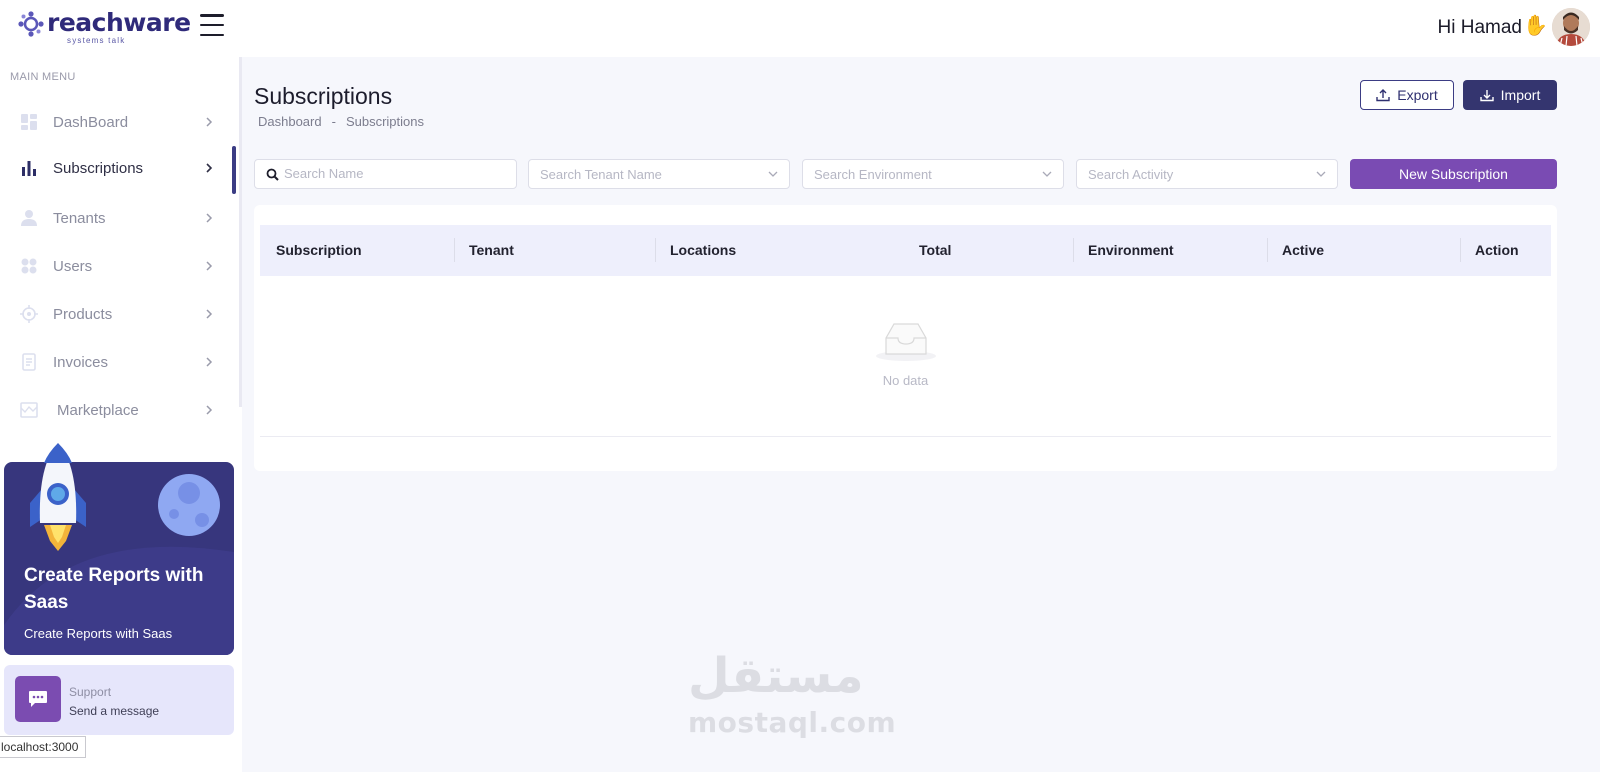  I want to click on logo-text: reachware, so click(119, 22).